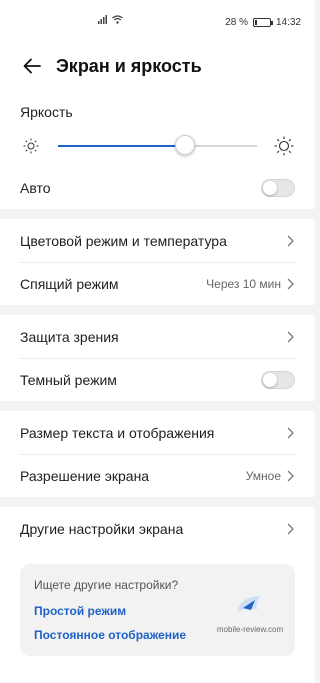  What do you see at coordinates (106, 585) in the screenshot?
I see `suggestion-question: Ищете другие настройки?` at bounding box center [106, 585].